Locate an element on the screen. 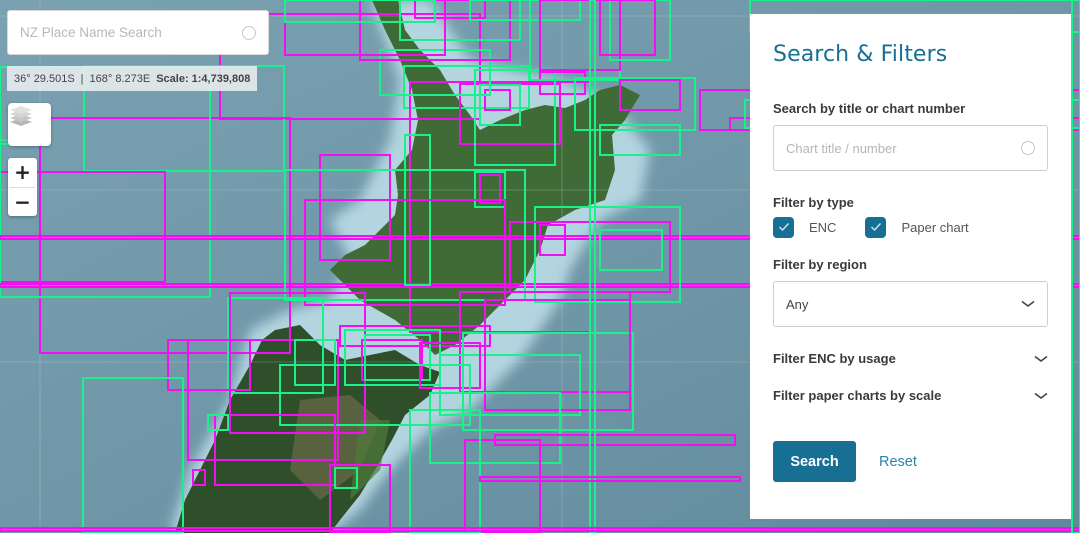  chart-search-field is located at coordinates (910, 148).